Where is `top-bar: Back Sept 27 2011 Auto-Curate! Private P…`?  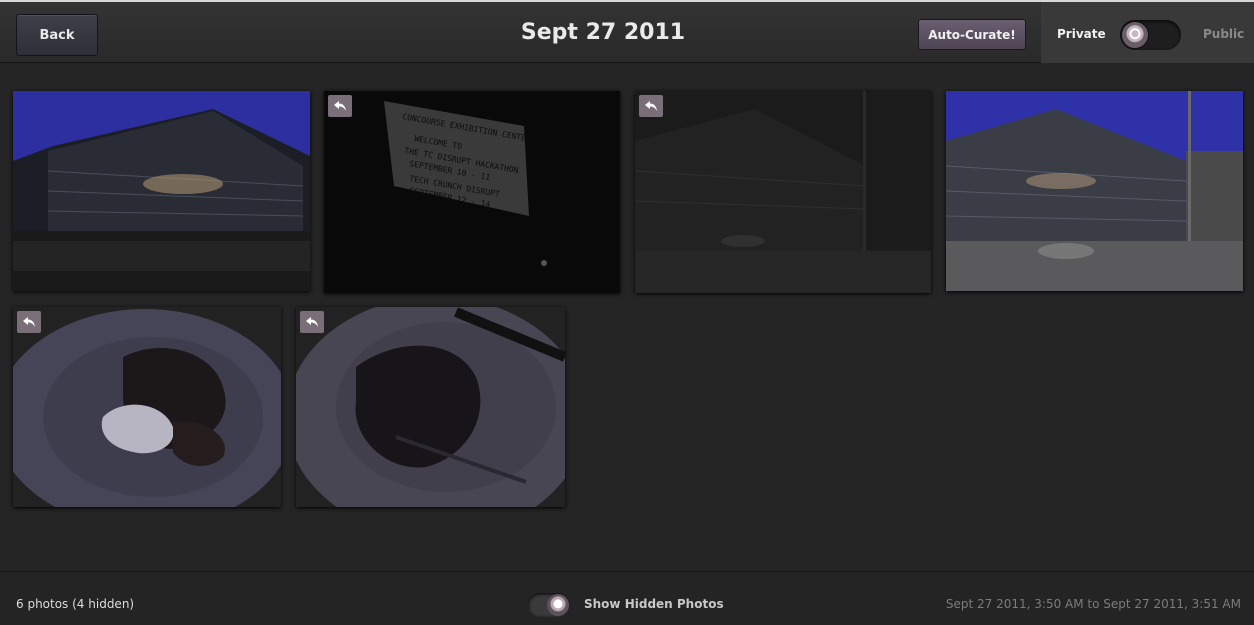 top-bar: Back Sept 27 2011 Auto-Curate! Private P… is located at coordinates (627, 31).